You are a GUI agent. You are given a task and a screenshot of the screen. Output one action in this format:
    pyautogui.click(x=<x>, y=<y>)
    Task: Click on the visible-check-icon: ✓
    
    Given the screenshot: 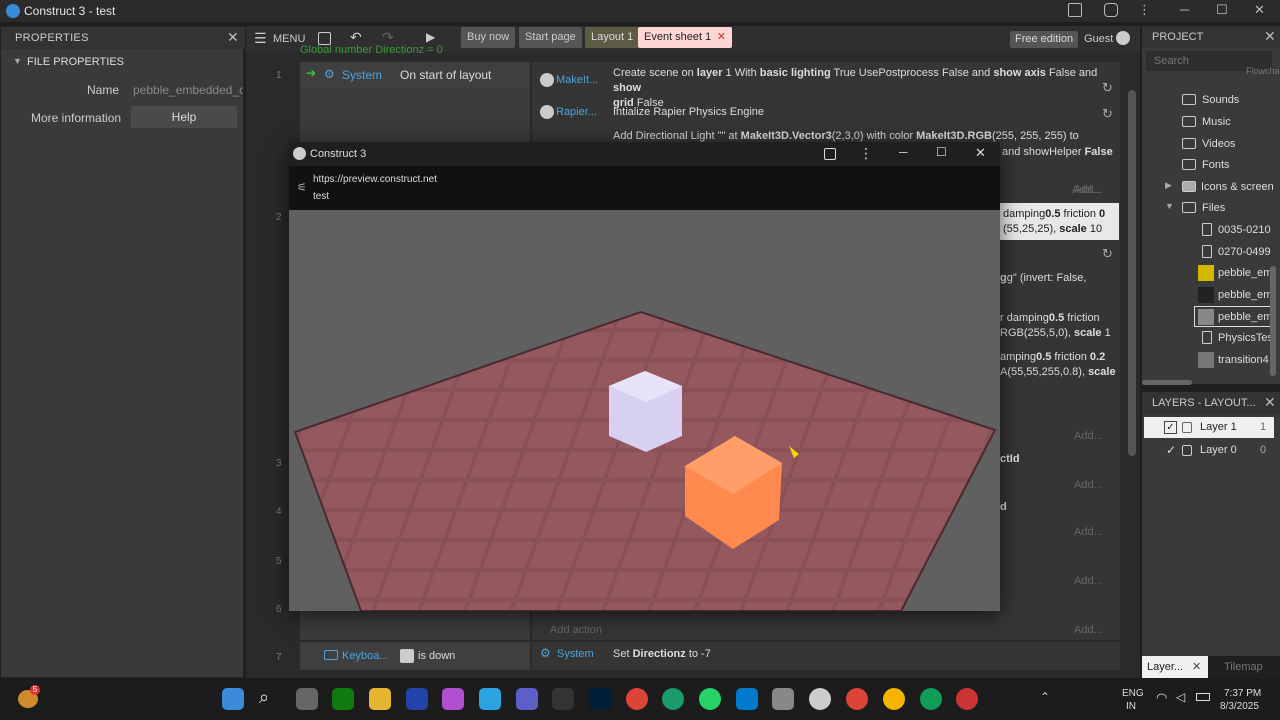 What is the action you would take?
    pyautogui.click(x=1171, y=450)
    